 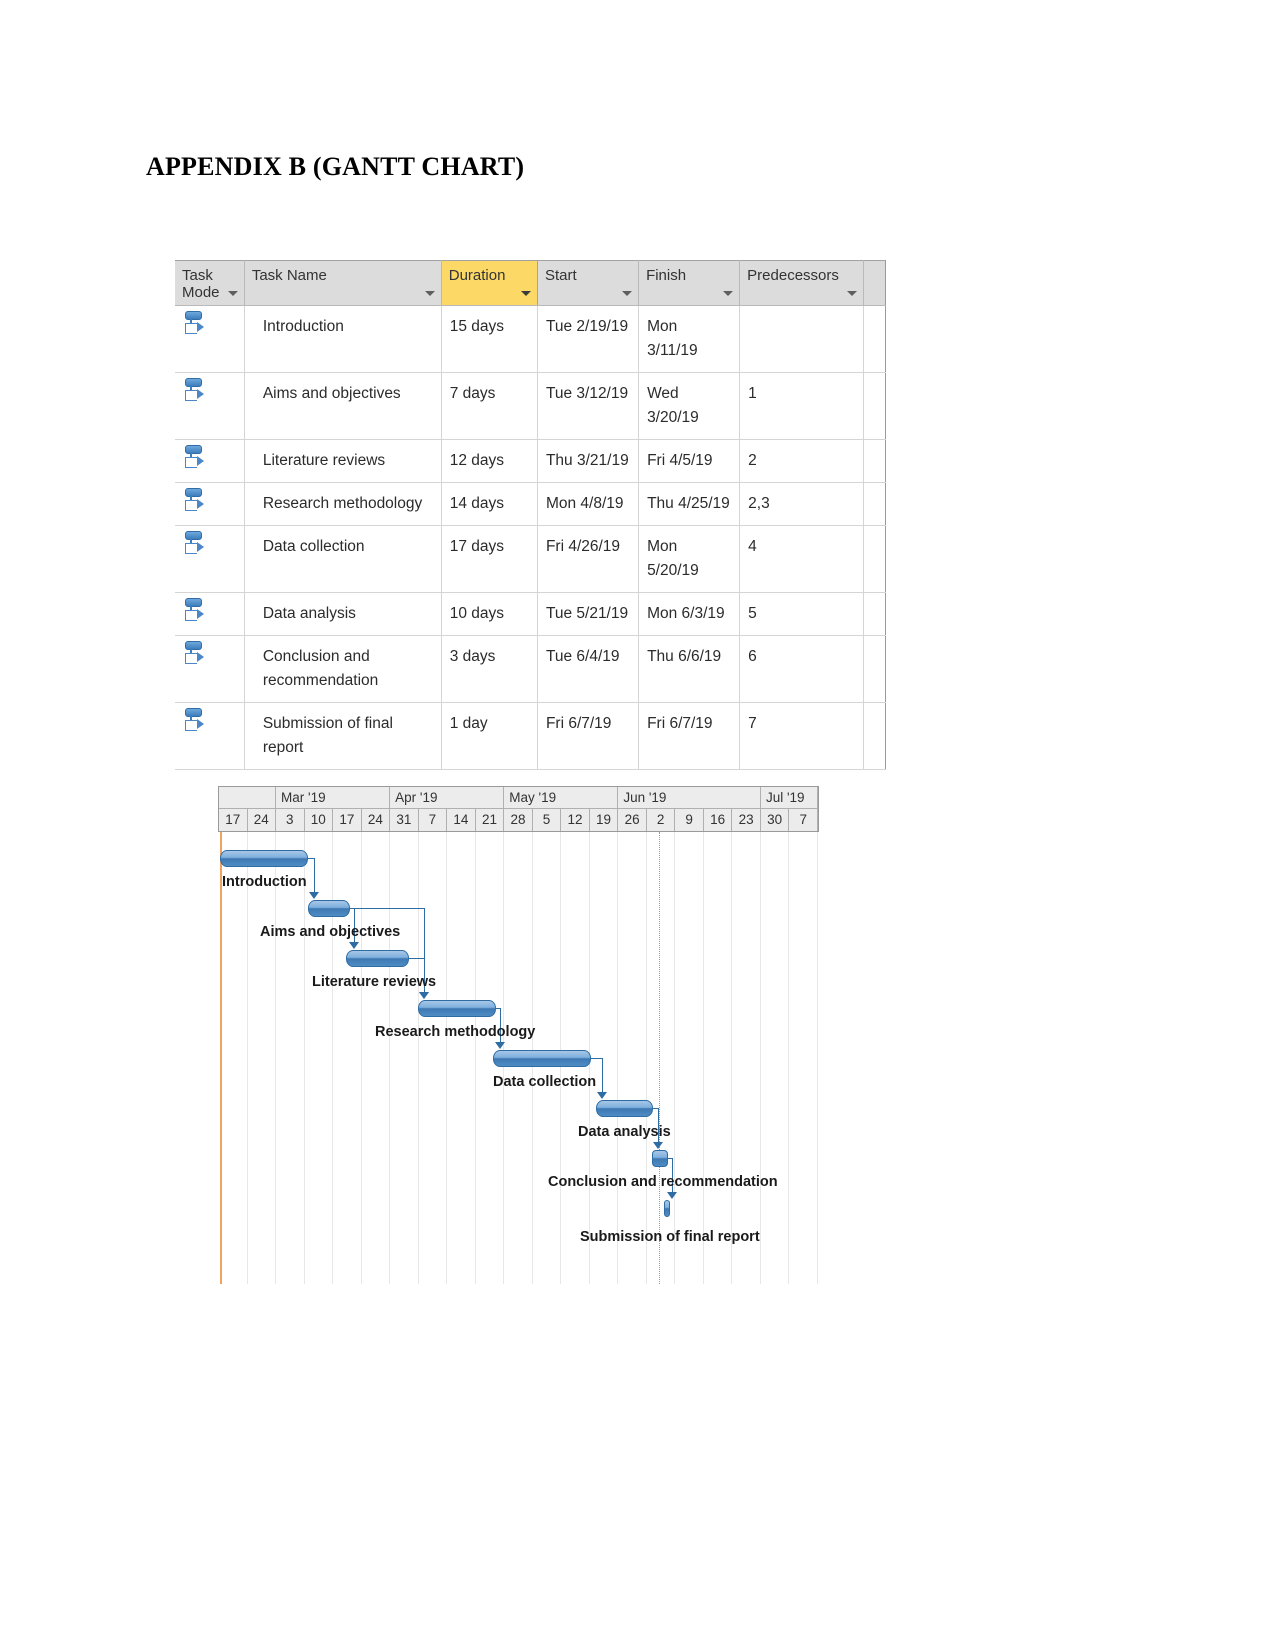 What do you see at coordinates (343, 461) in the screenshot?
I see `cell-task-name: Literature reviews` at bounding box center [343, 461].